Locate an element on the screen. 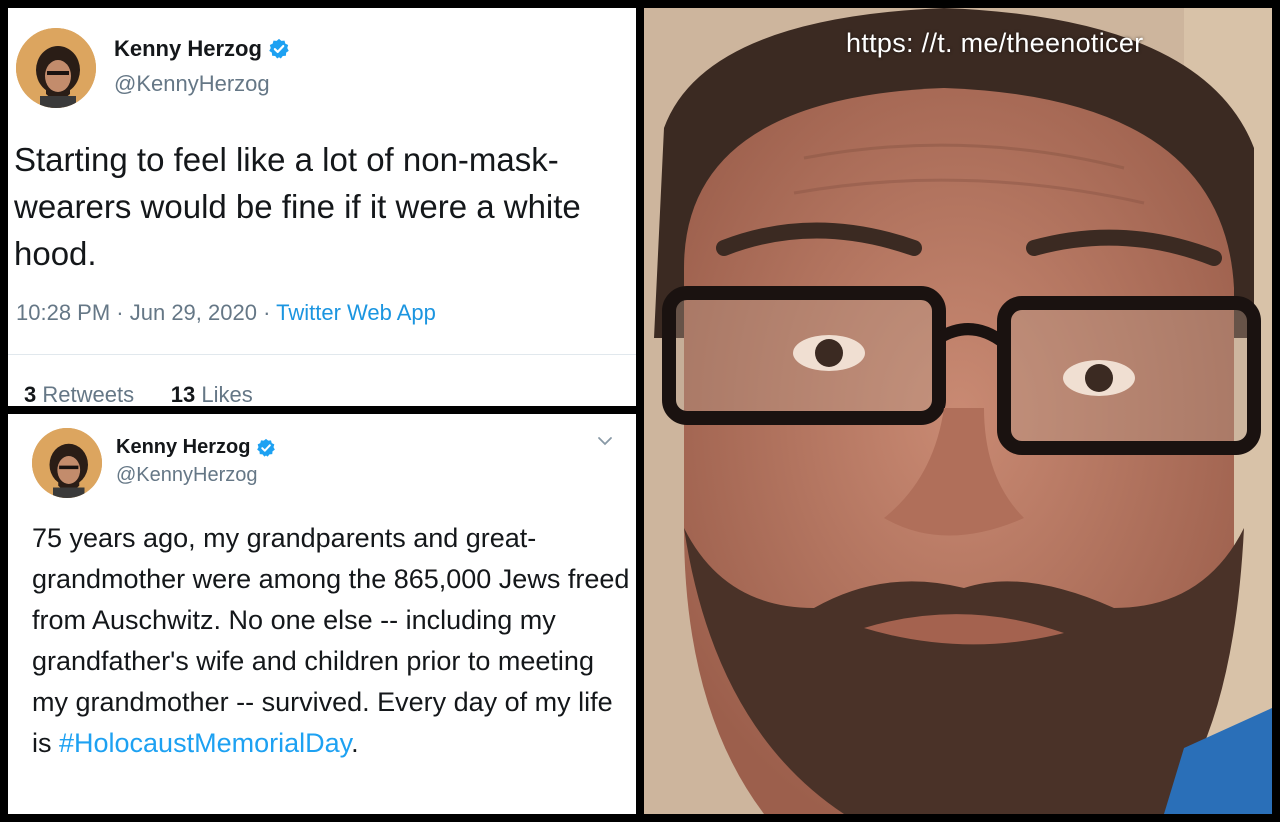 The width and height of the screenshot is (1280, 822). likes-count: 13 is located at coordinates (183, 394).